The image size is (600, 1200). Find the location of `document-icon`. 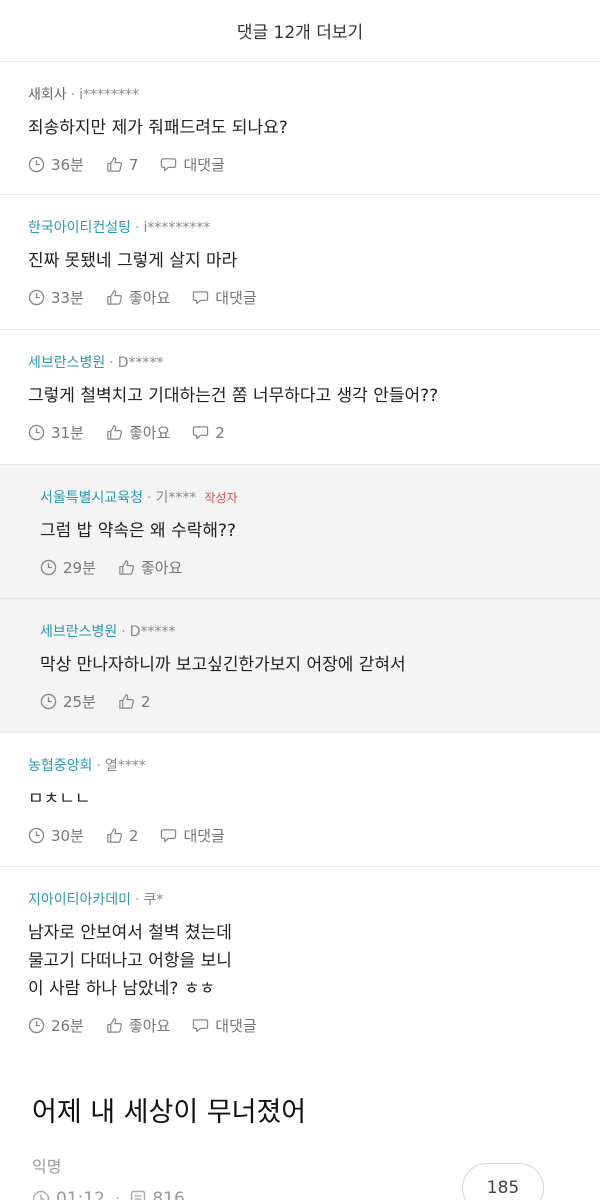

document-icon is located at coordinates (138, 1195).